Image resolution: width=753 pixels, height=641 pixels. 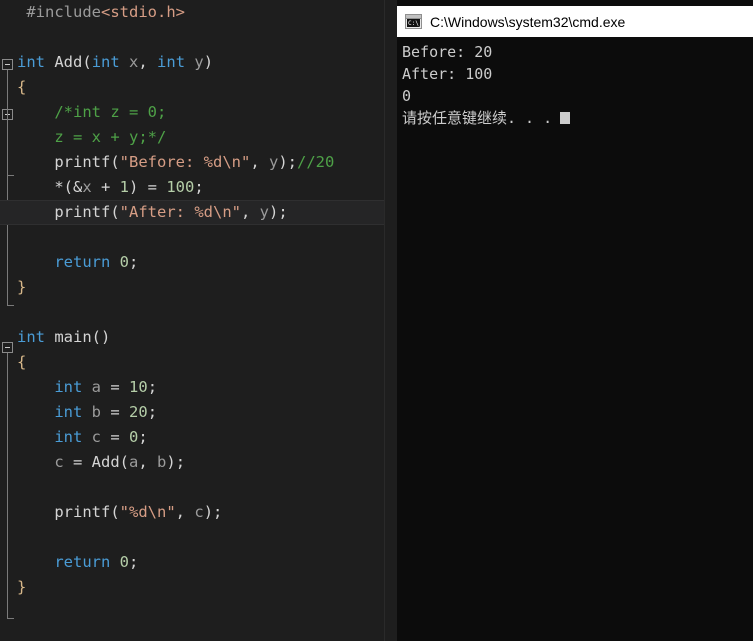 I want to click on code-line: int a = 10;, so click(x=198, y=387).